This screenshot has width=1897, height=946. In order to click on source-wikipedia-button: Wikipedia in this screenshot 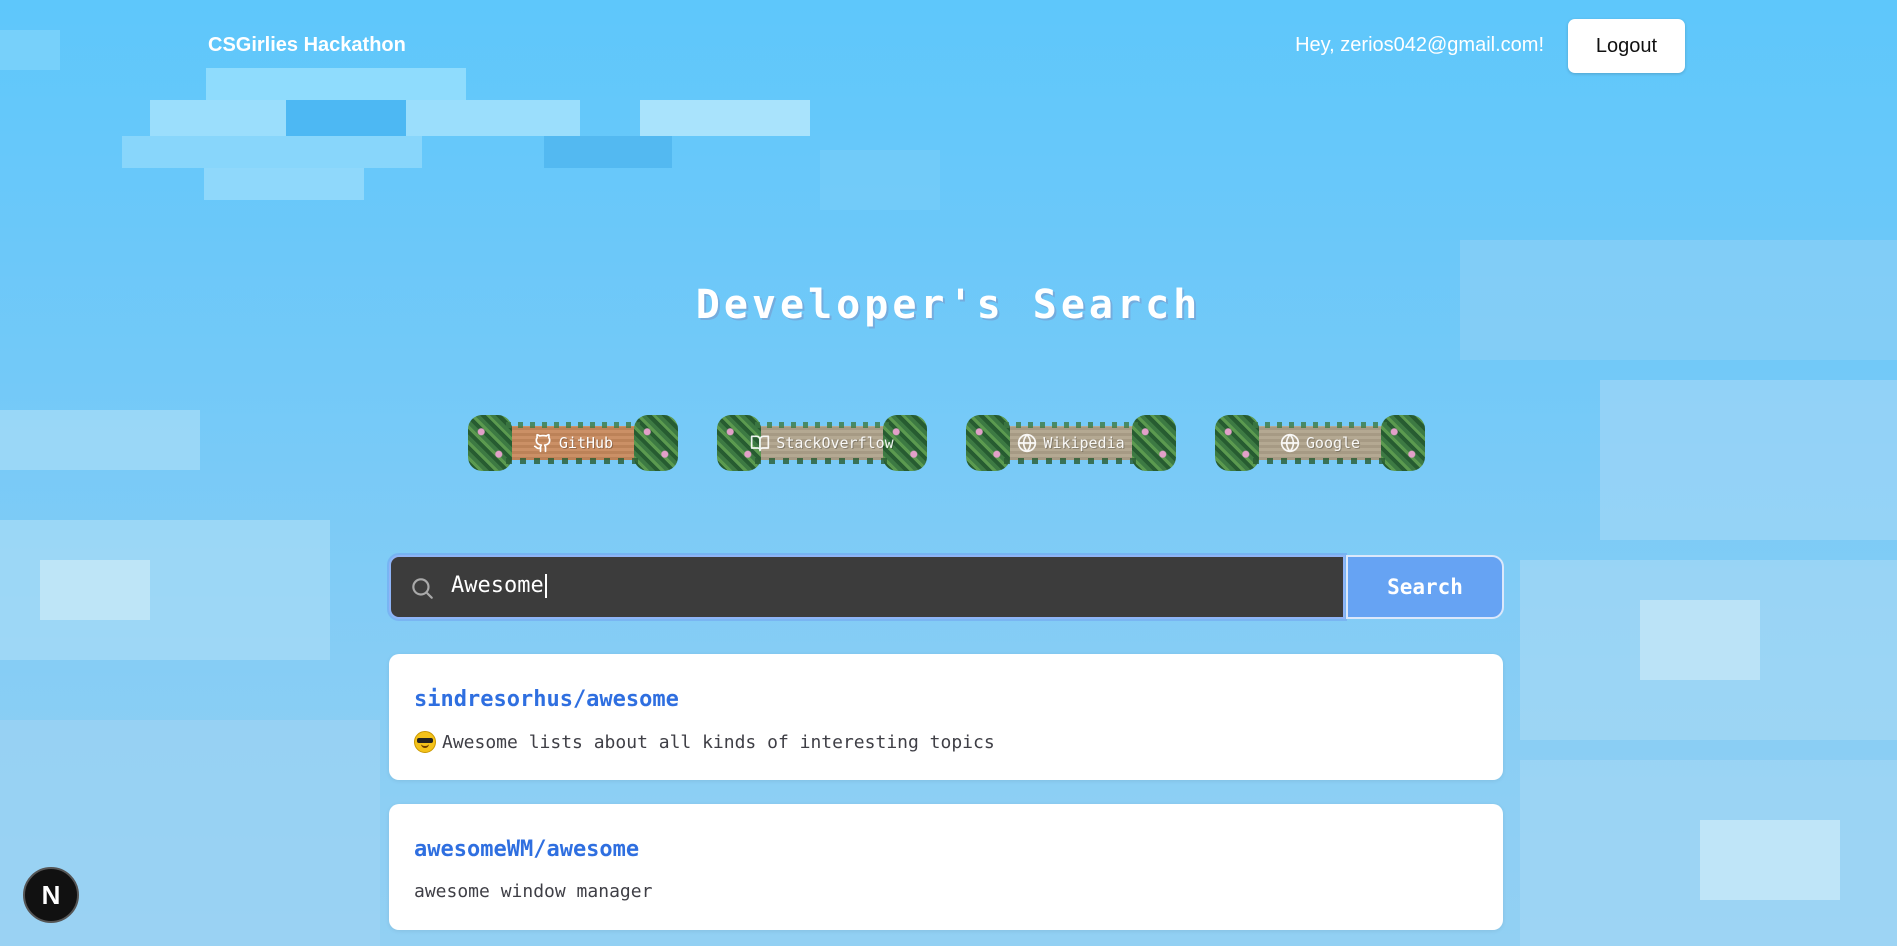, I will do `click(1071, 443)`.